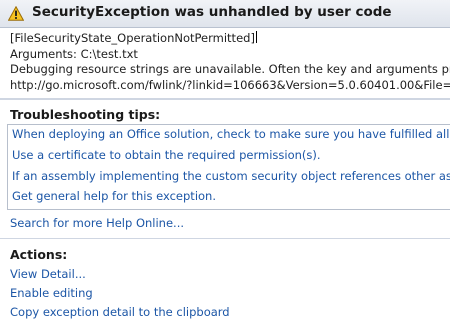  Describe the element at coordinates (256, 37) in the screenshot. I see `text-cursor` at that location.